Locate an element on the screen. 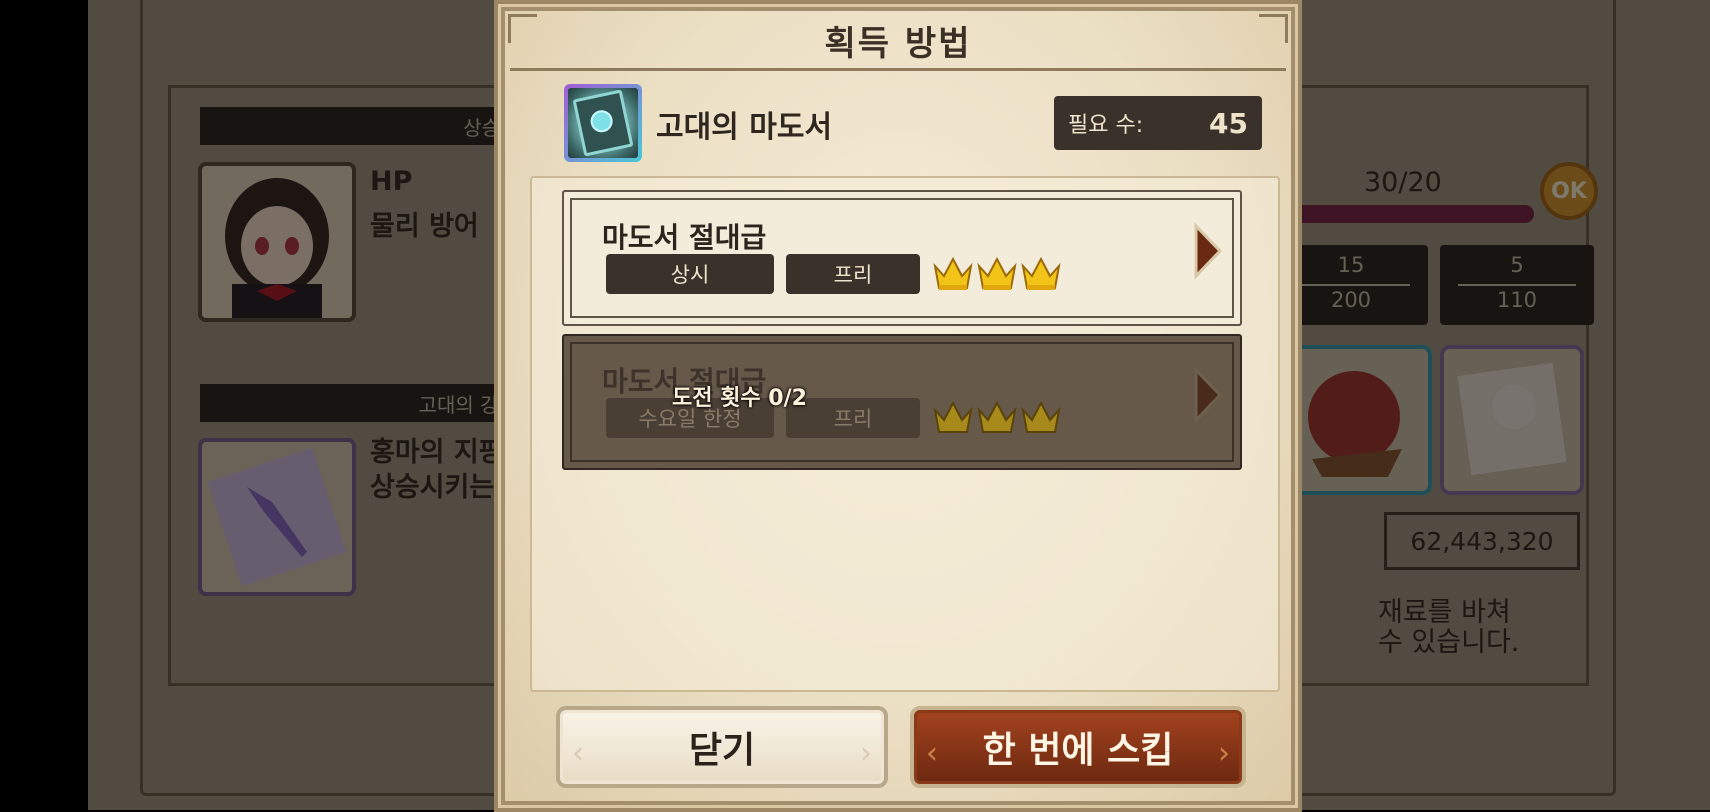 The height and width of the screenshot is (812, 1710). source-card-2: 마도서 절대급 수요일 한정 프리 도전 횟수 0/2 is located at coordinates (902, 402).